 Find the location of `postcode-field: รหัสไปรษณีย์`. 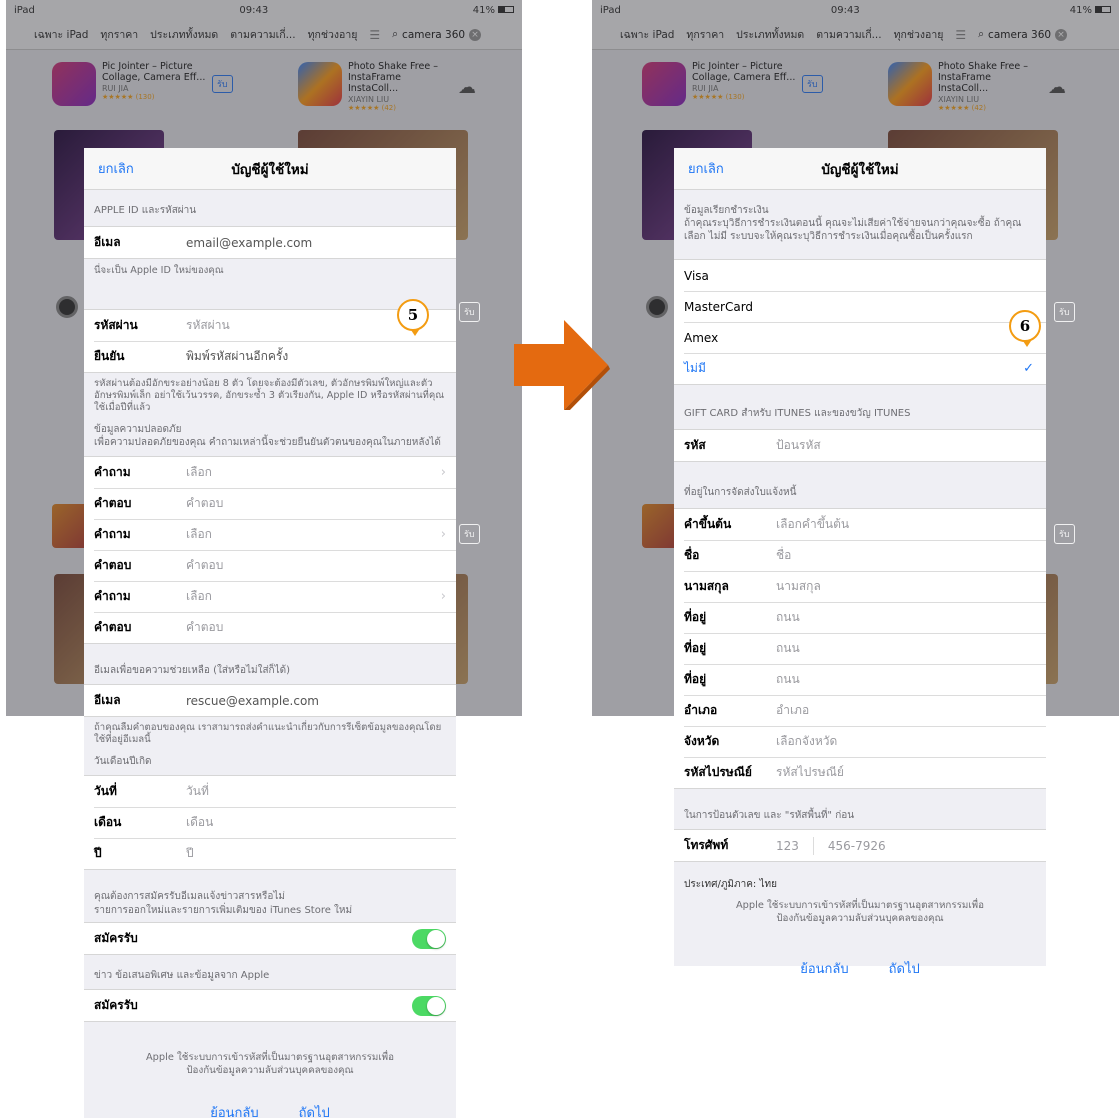

postcode-field: รหัสไปรษณีย์ is located at coordinates (810, 772).